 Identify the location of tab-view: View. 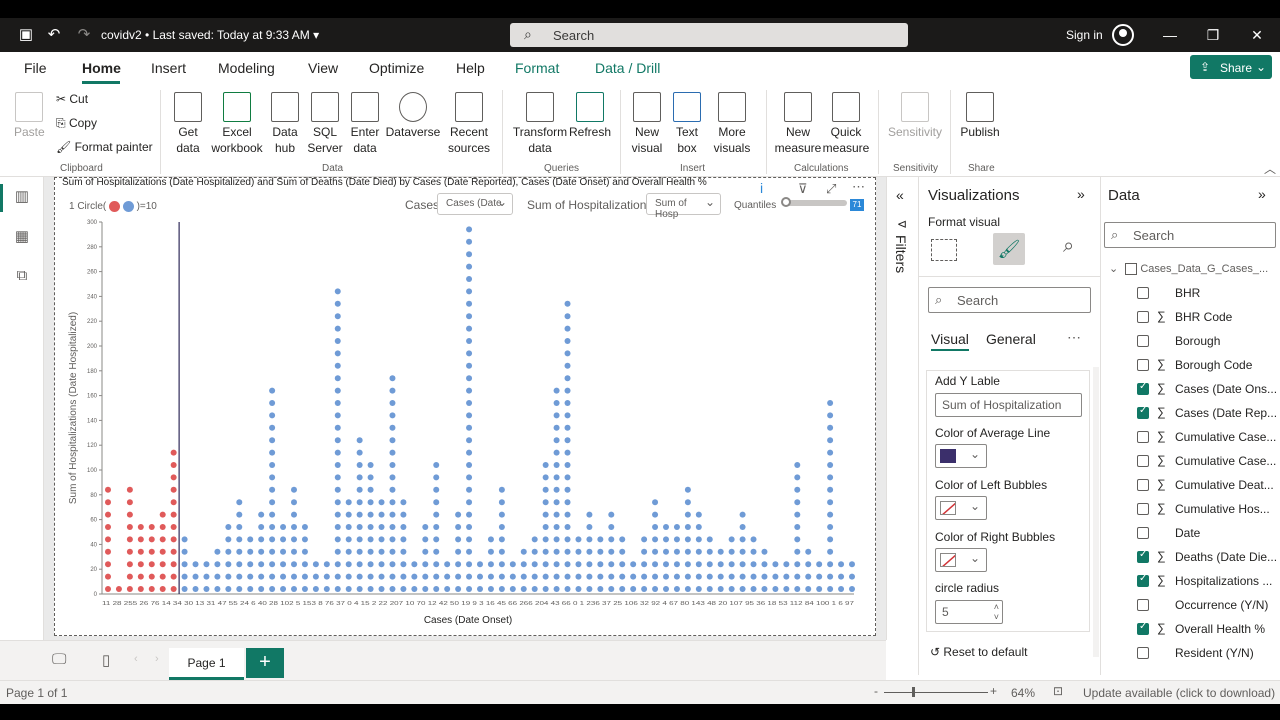
(323, 68).